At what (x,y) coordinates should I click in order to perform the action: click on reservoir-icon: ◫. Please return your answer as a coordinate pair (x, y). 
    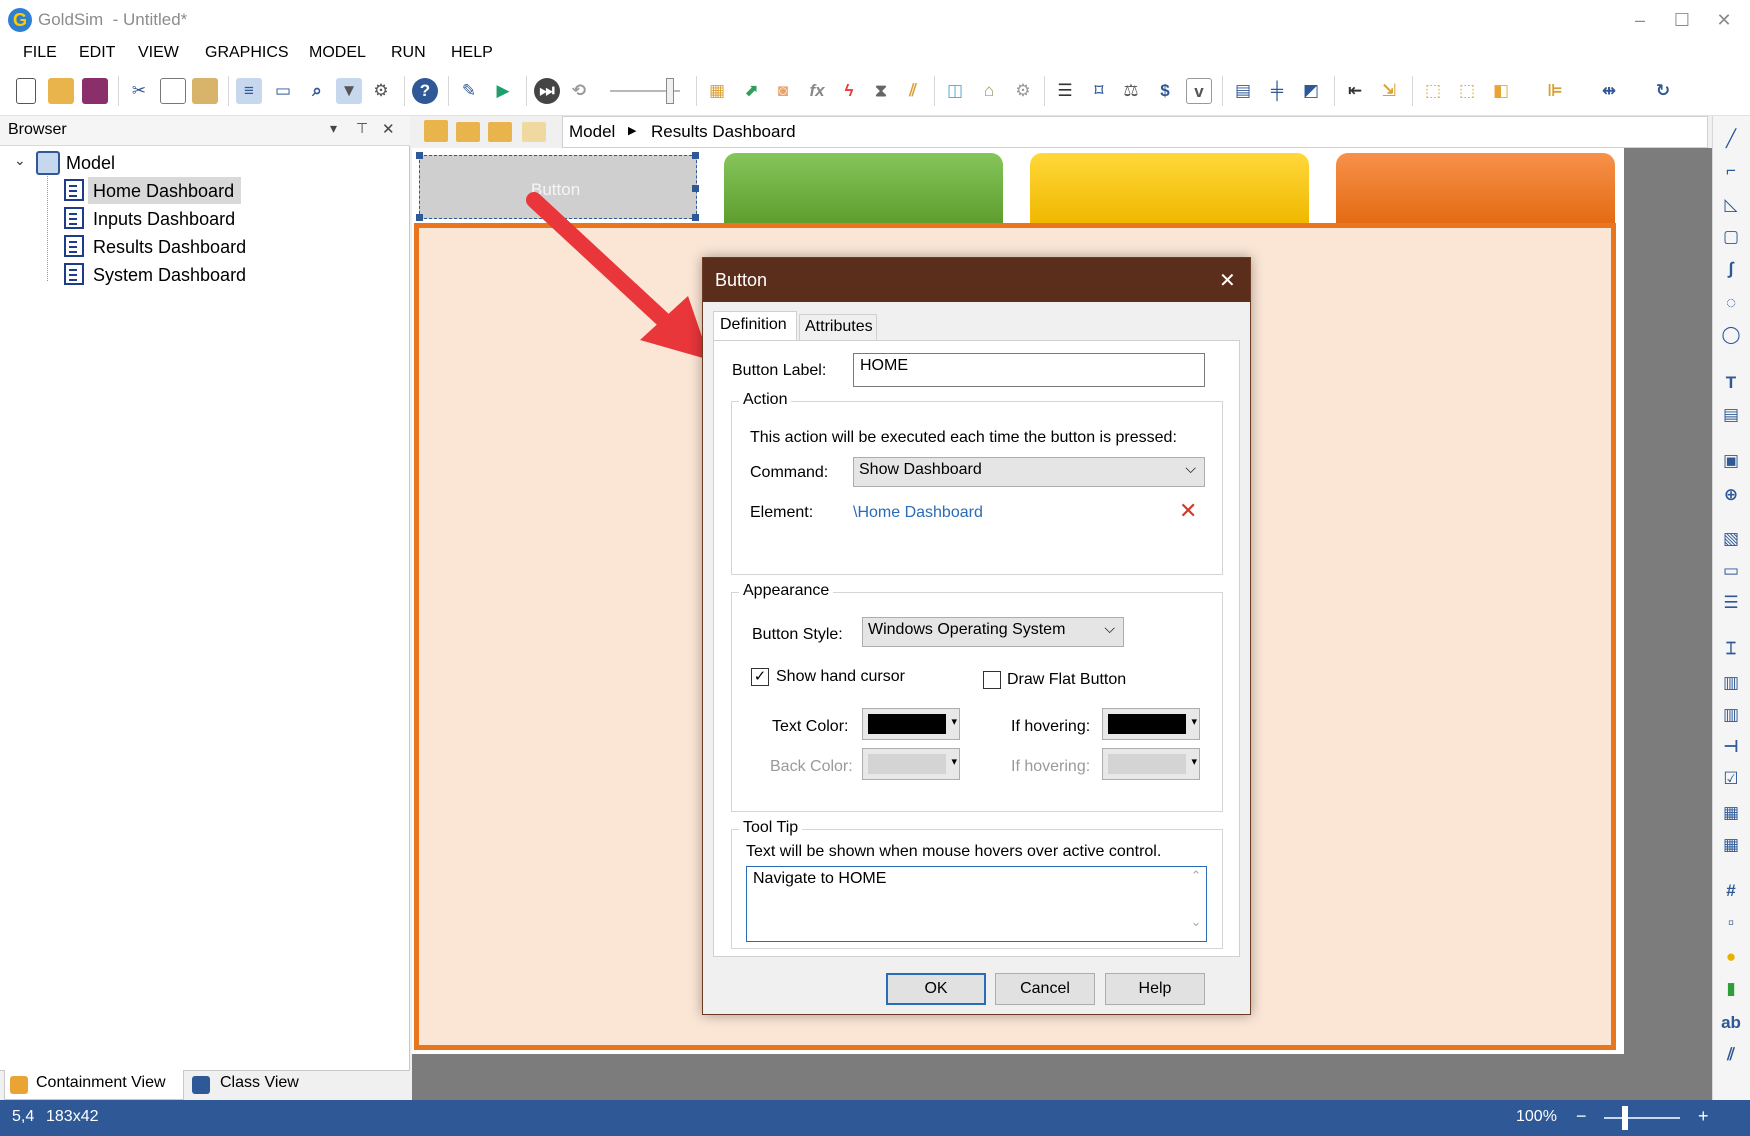
    Looking at the image, I should click on (955, 91).